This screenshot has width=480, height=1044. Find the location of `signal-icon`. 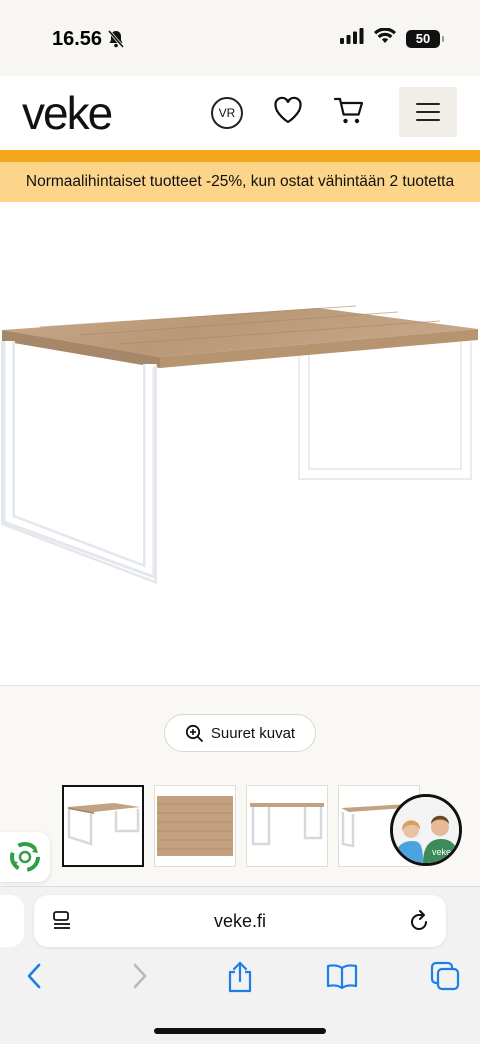

signal-icon is located at coordinates (352, 38).